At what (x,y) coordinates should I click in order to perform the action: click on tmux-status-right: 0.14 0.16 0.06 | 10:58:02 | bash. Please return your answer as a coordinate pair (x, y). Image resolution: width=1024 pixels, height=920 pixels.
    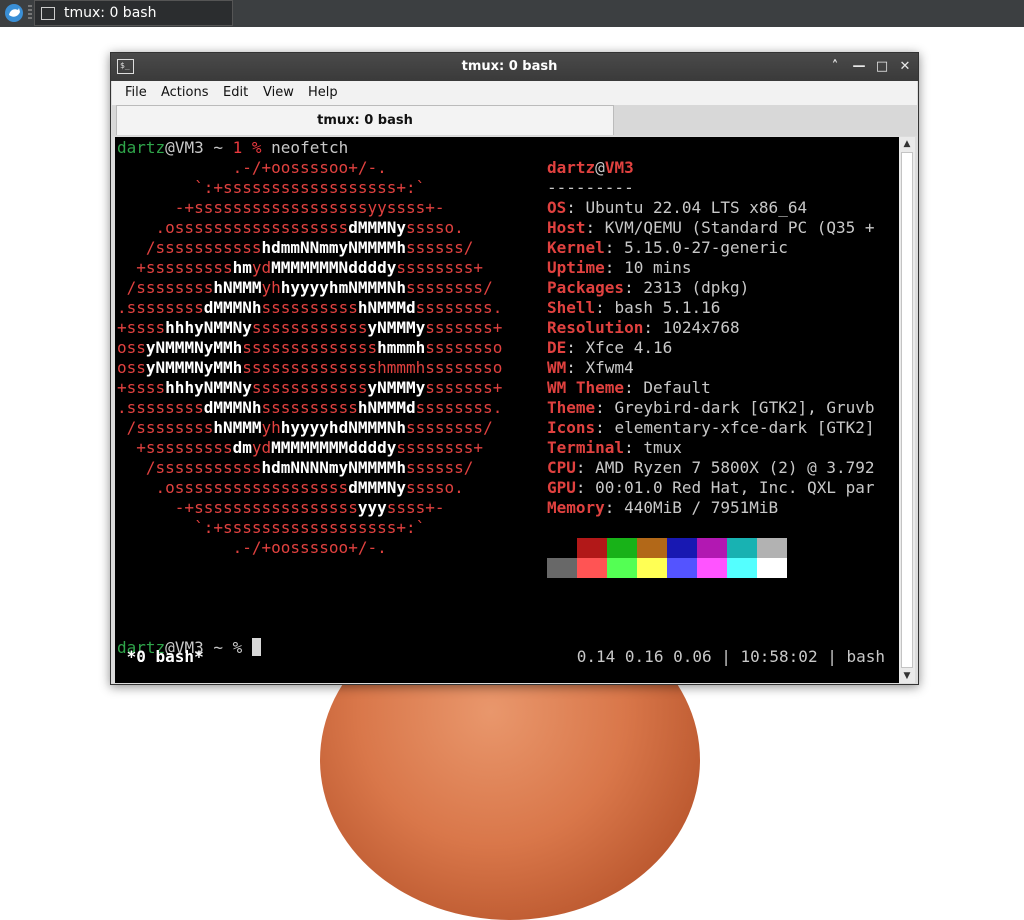
    Looking at the image, I should click on (730, 656).